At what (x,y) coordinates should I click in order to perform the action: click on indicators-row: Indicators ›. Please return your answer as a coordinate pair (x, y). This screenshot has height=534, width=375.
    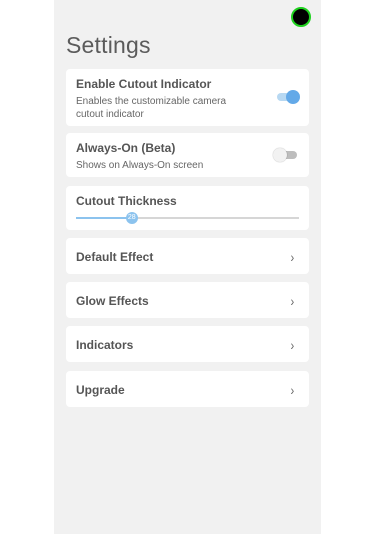
    Looking at the image, I should click on (187, 344).